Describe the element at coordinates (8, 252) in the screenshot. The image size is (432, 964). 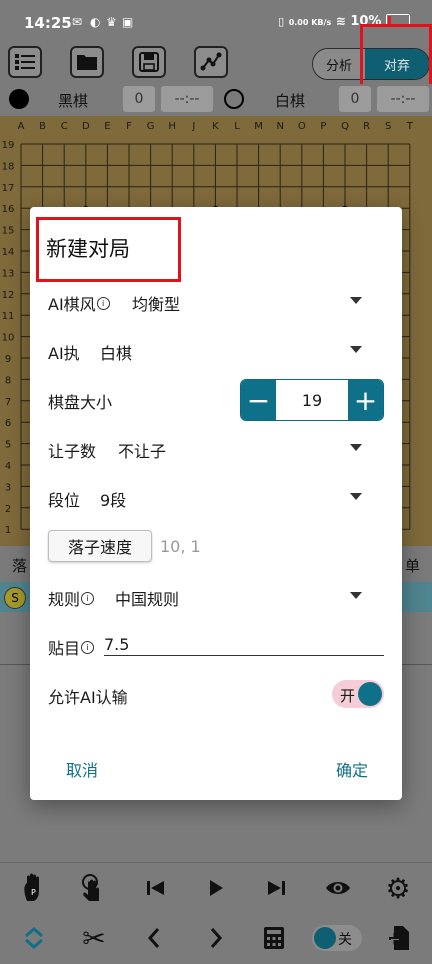
I see `row-label: 14` at that location.